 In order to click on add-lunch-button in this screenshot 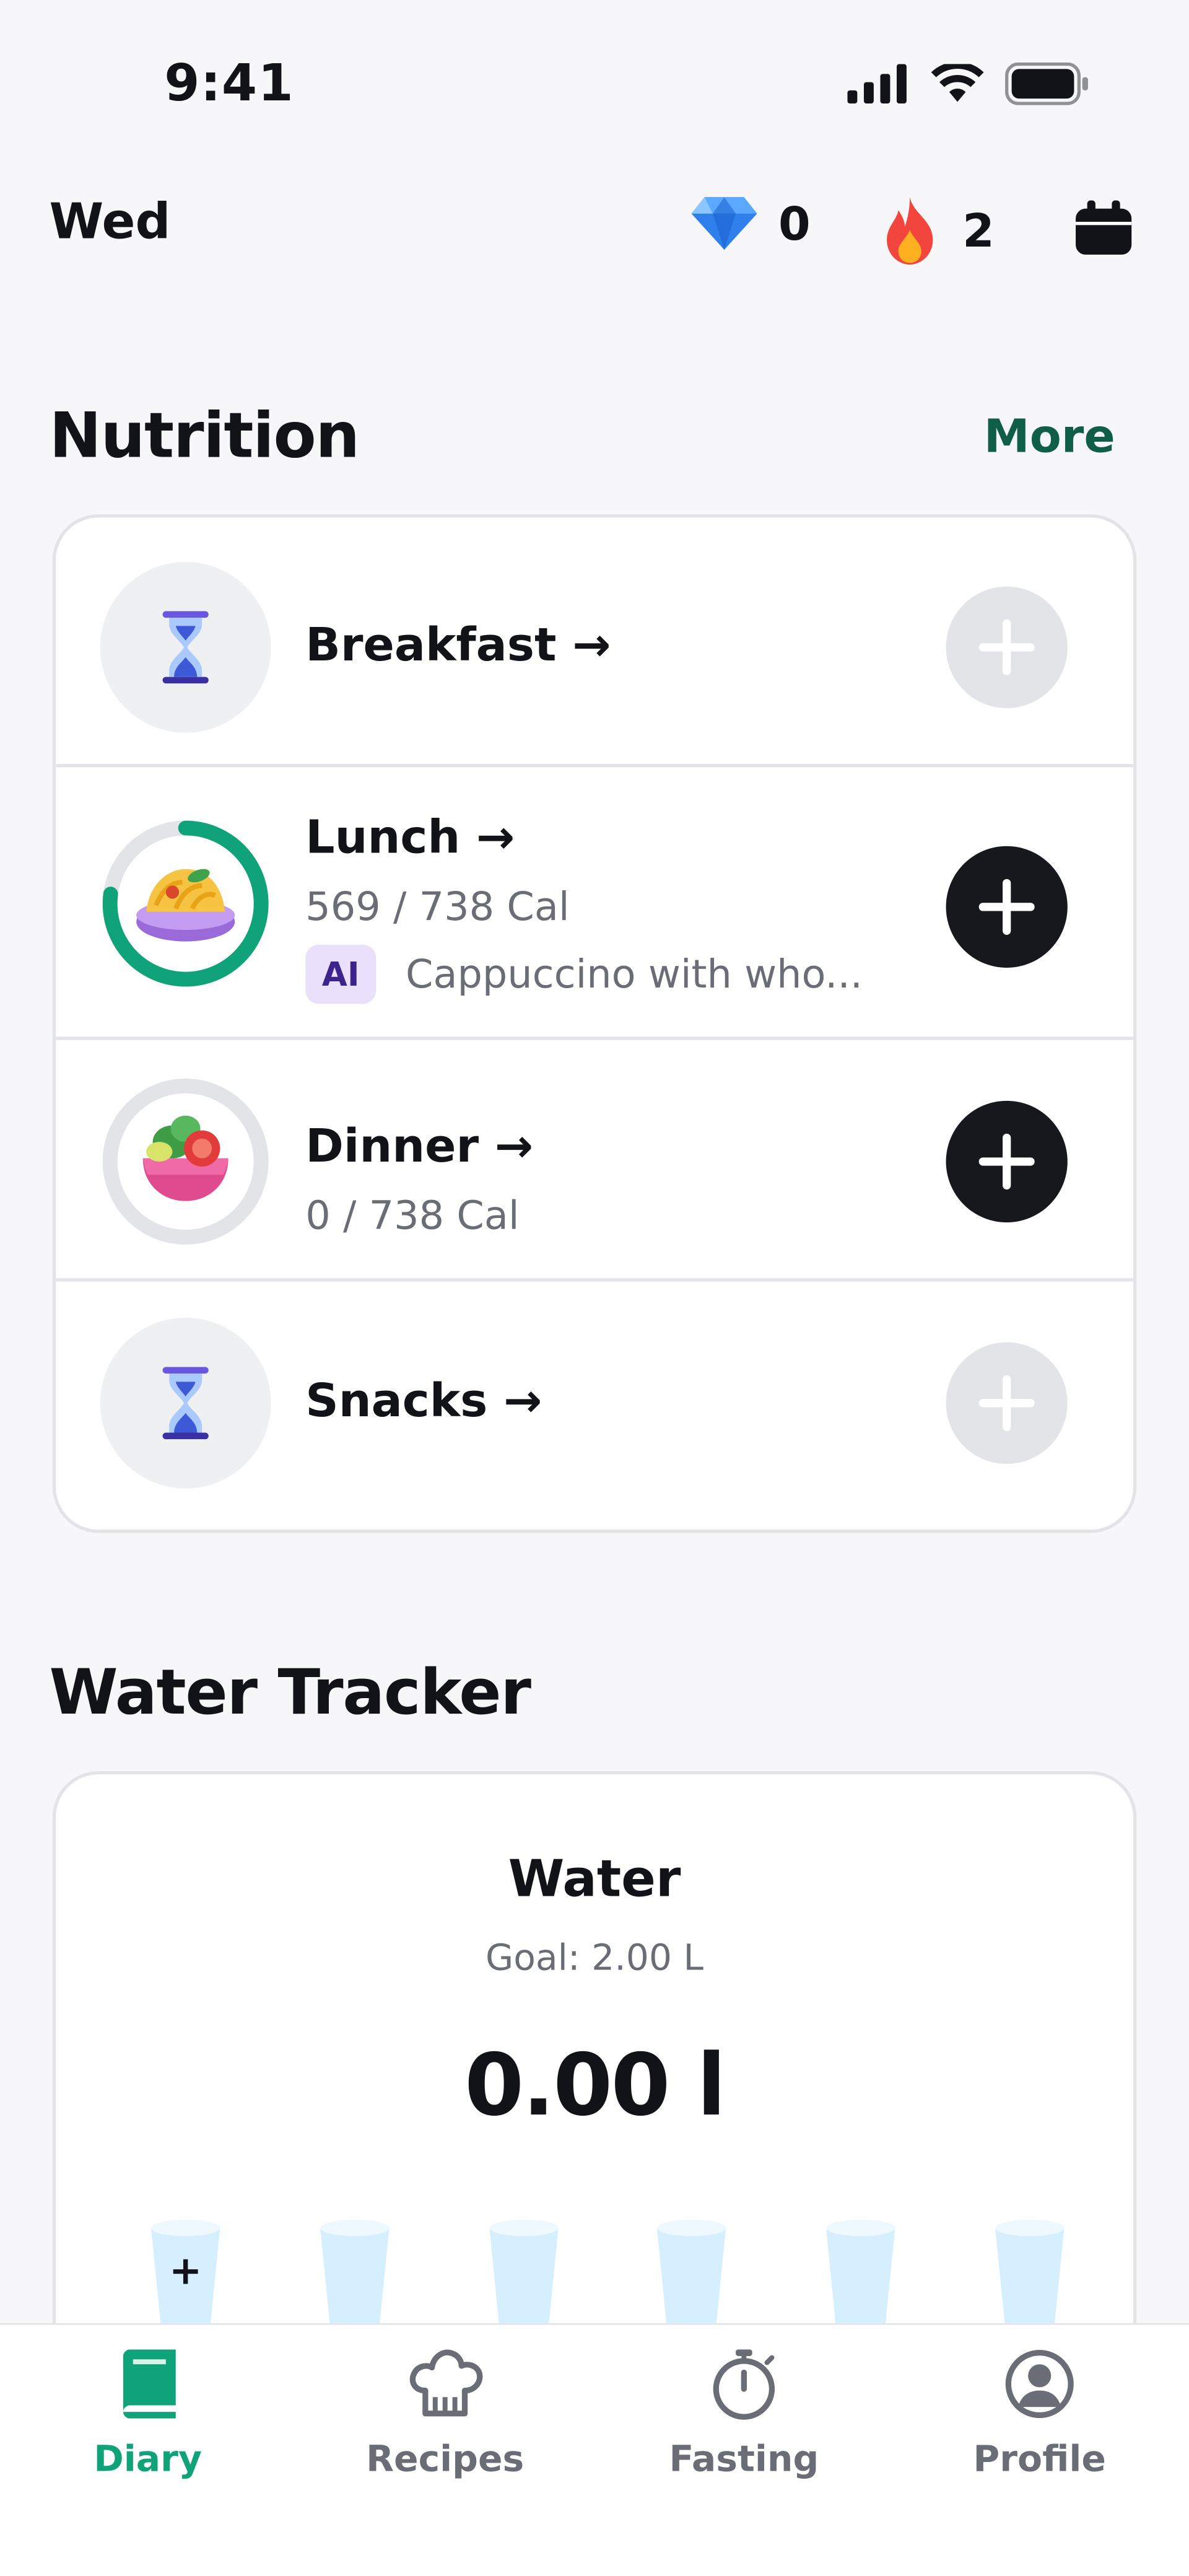, I will do `click(1007, 907)`.